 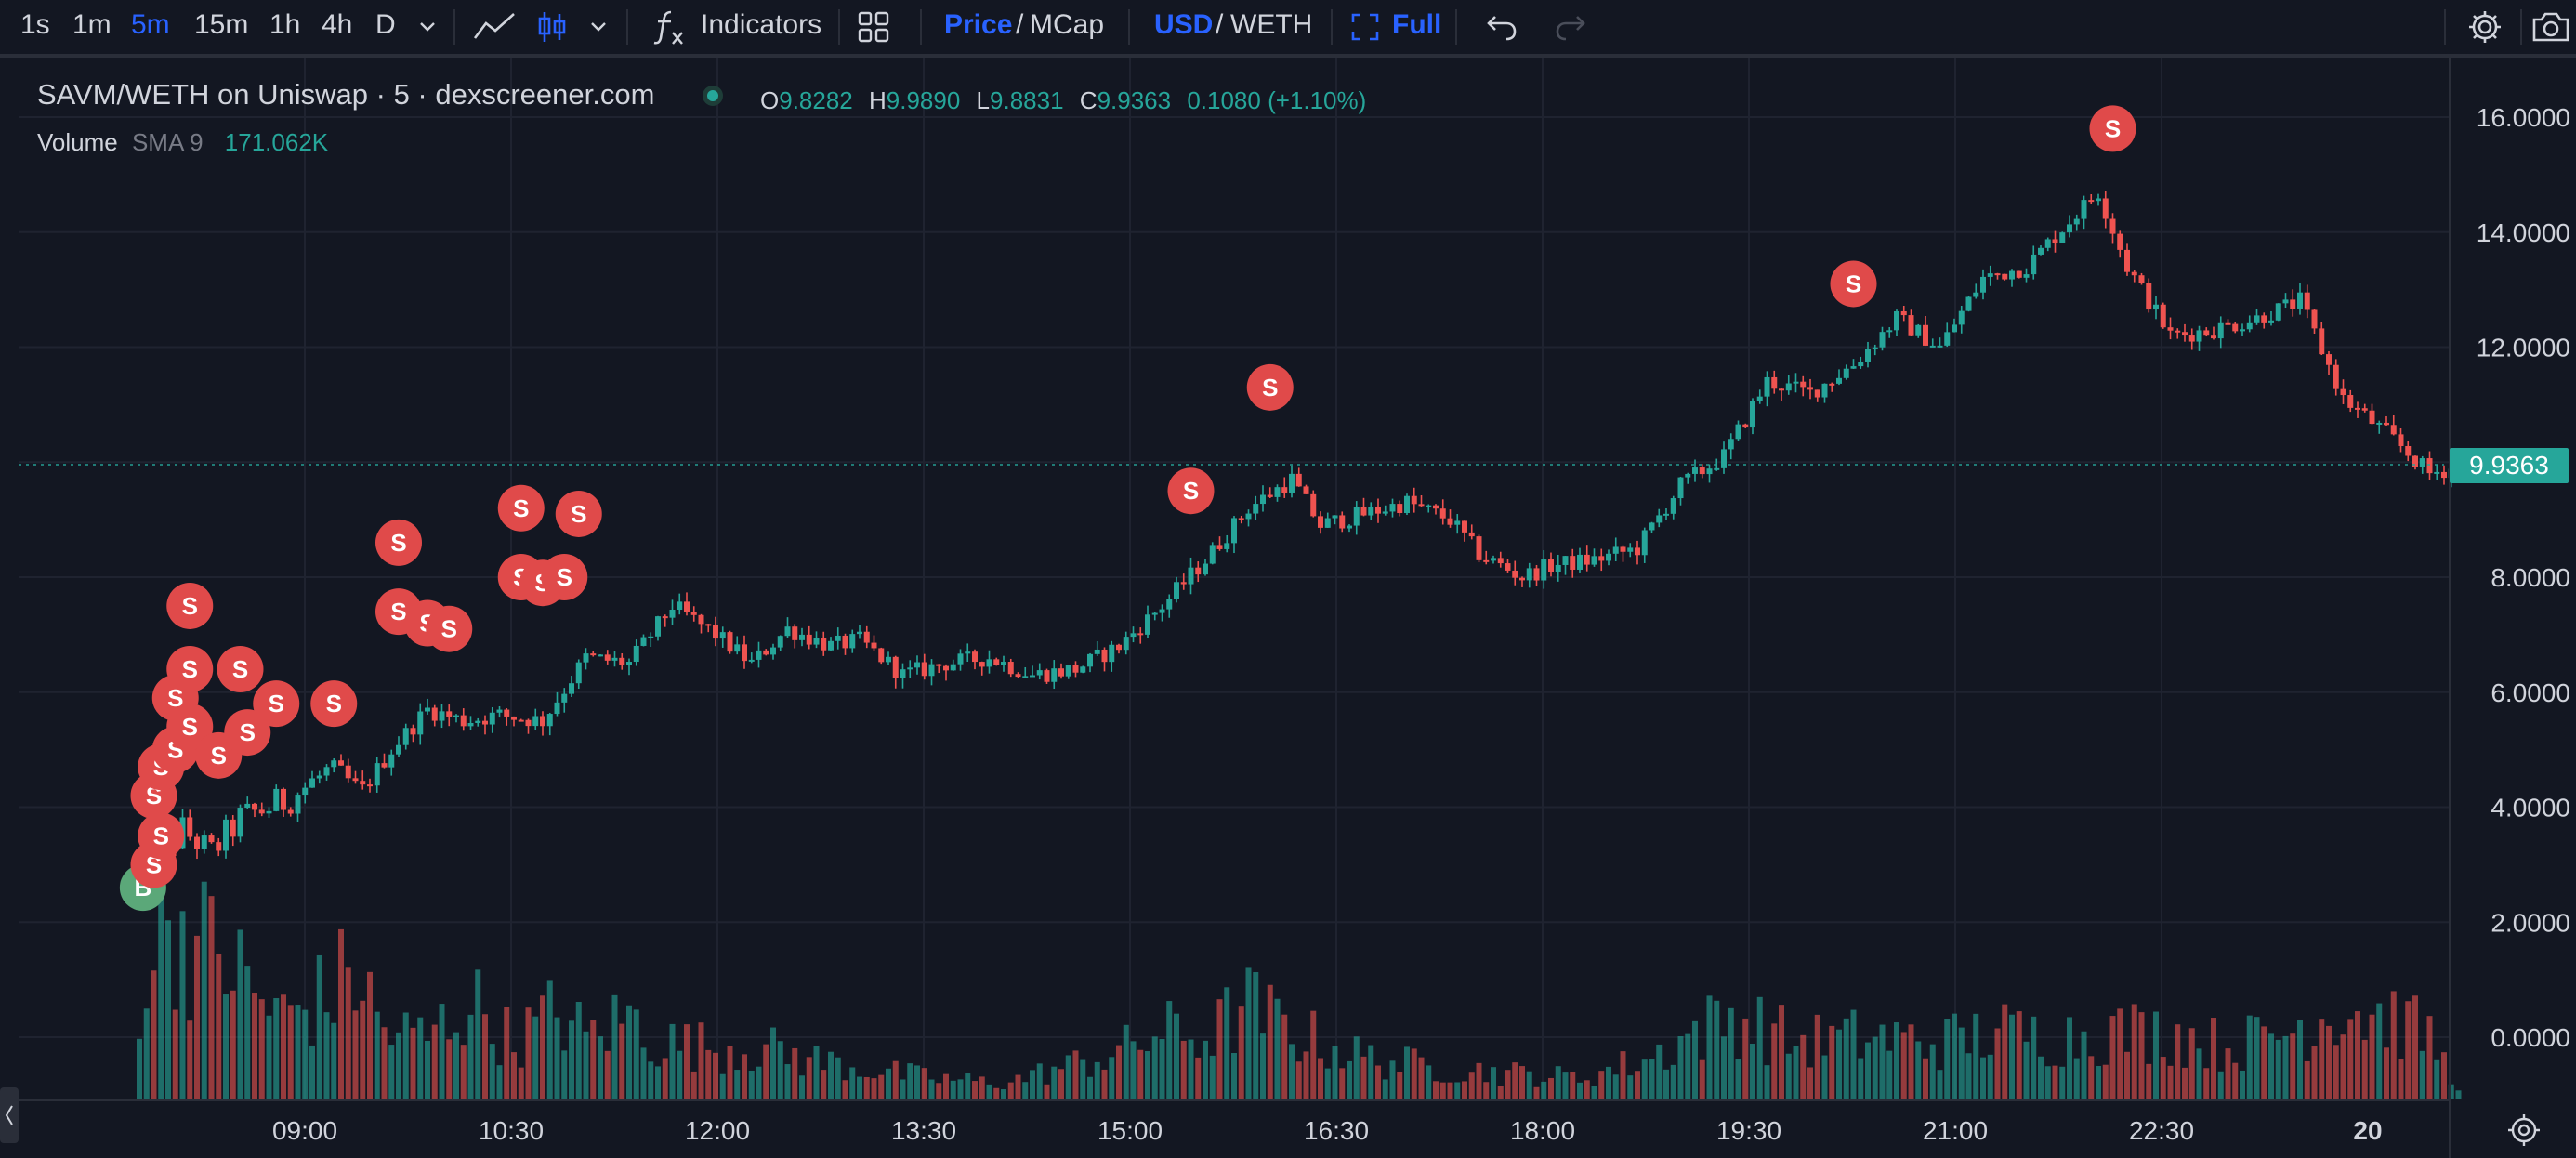 I want to click on fx-icon, so click(x=669, y=27).